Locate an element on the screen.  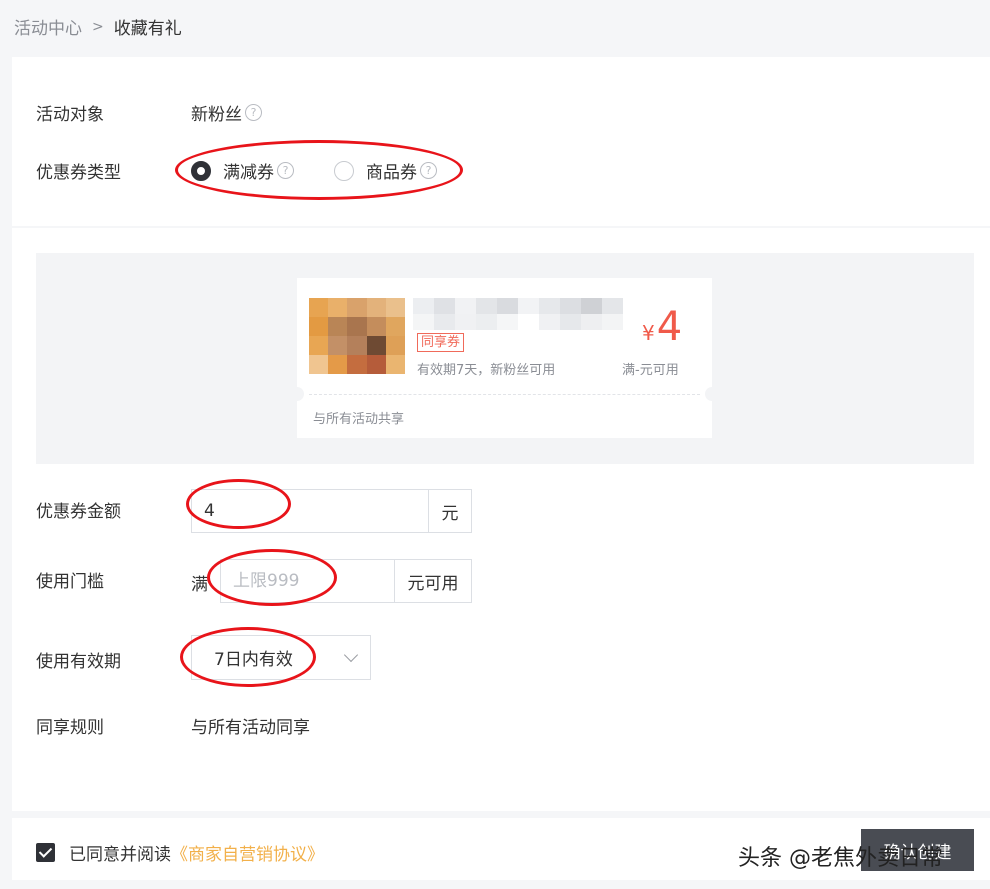
breadcrumb: 活动中心 > 收藏有礼 is located at coordinates (98, 27).